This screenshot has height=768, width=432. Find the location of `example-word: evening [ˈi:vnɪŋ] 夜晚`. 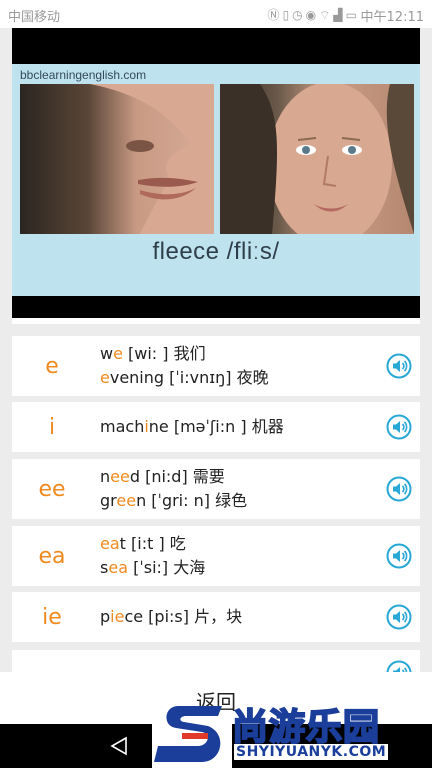

example-word: evening [ˈi:vnɪŋ] 夜晚 is located at coordinates (184, 377).